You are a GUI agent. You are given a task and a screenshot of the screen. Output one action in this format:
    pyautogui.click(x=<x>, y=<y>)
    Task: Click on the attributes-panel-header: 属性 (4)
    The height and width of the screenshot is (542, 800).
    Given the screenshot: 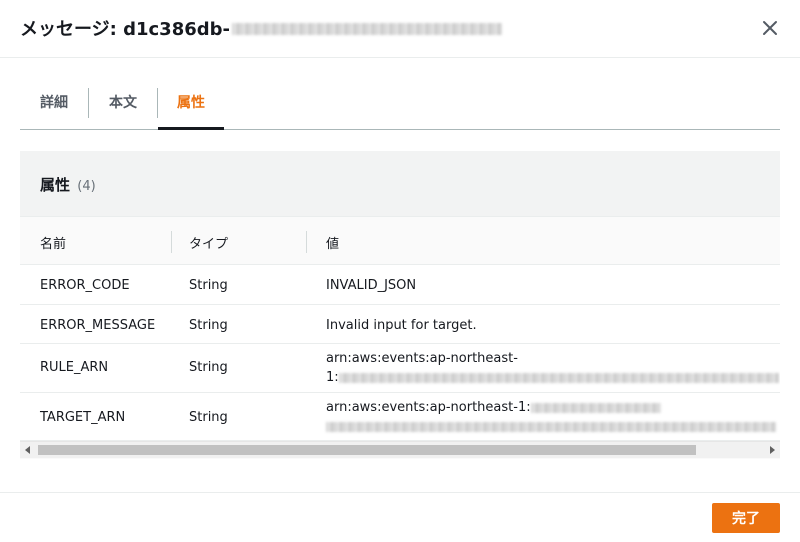 What is the action you would take?
    pyautogui.click(x=400, y=184)
    